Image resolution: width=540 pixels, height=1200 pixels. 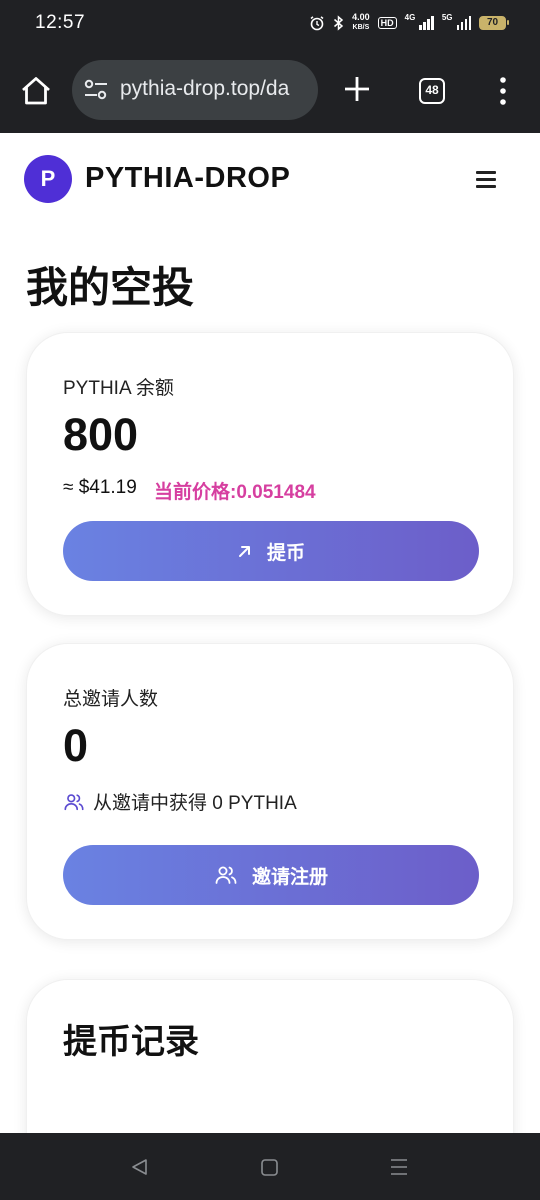 I want to click on brand-name: PYTHIA-DROP, so click(x=187, y=178).